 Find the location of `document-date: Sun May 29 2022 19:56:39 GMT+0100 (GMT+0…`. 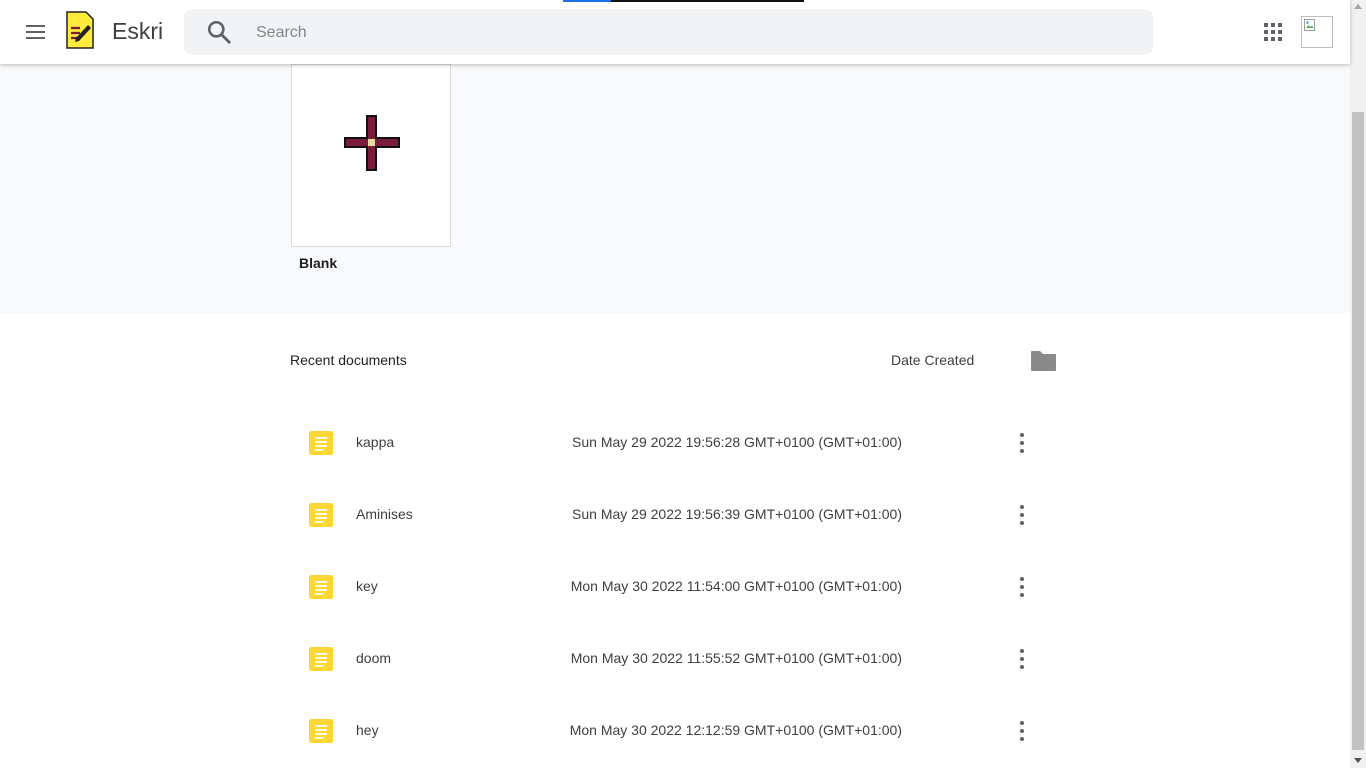

document-date: Sun May 29 2022 19:56:39 GMT+0100 (GMT+0… is located at coordinates (737, 514).